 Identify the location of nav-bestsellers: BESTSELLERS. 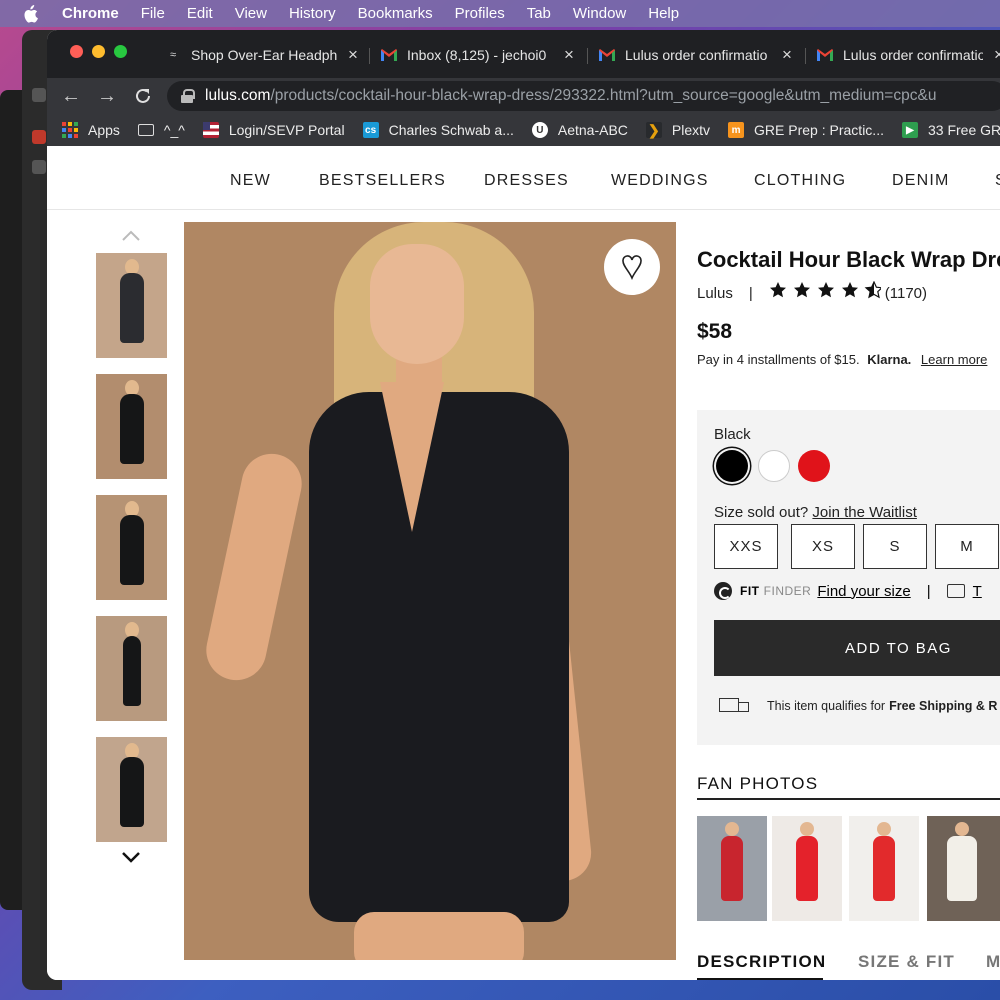
(382, 181).